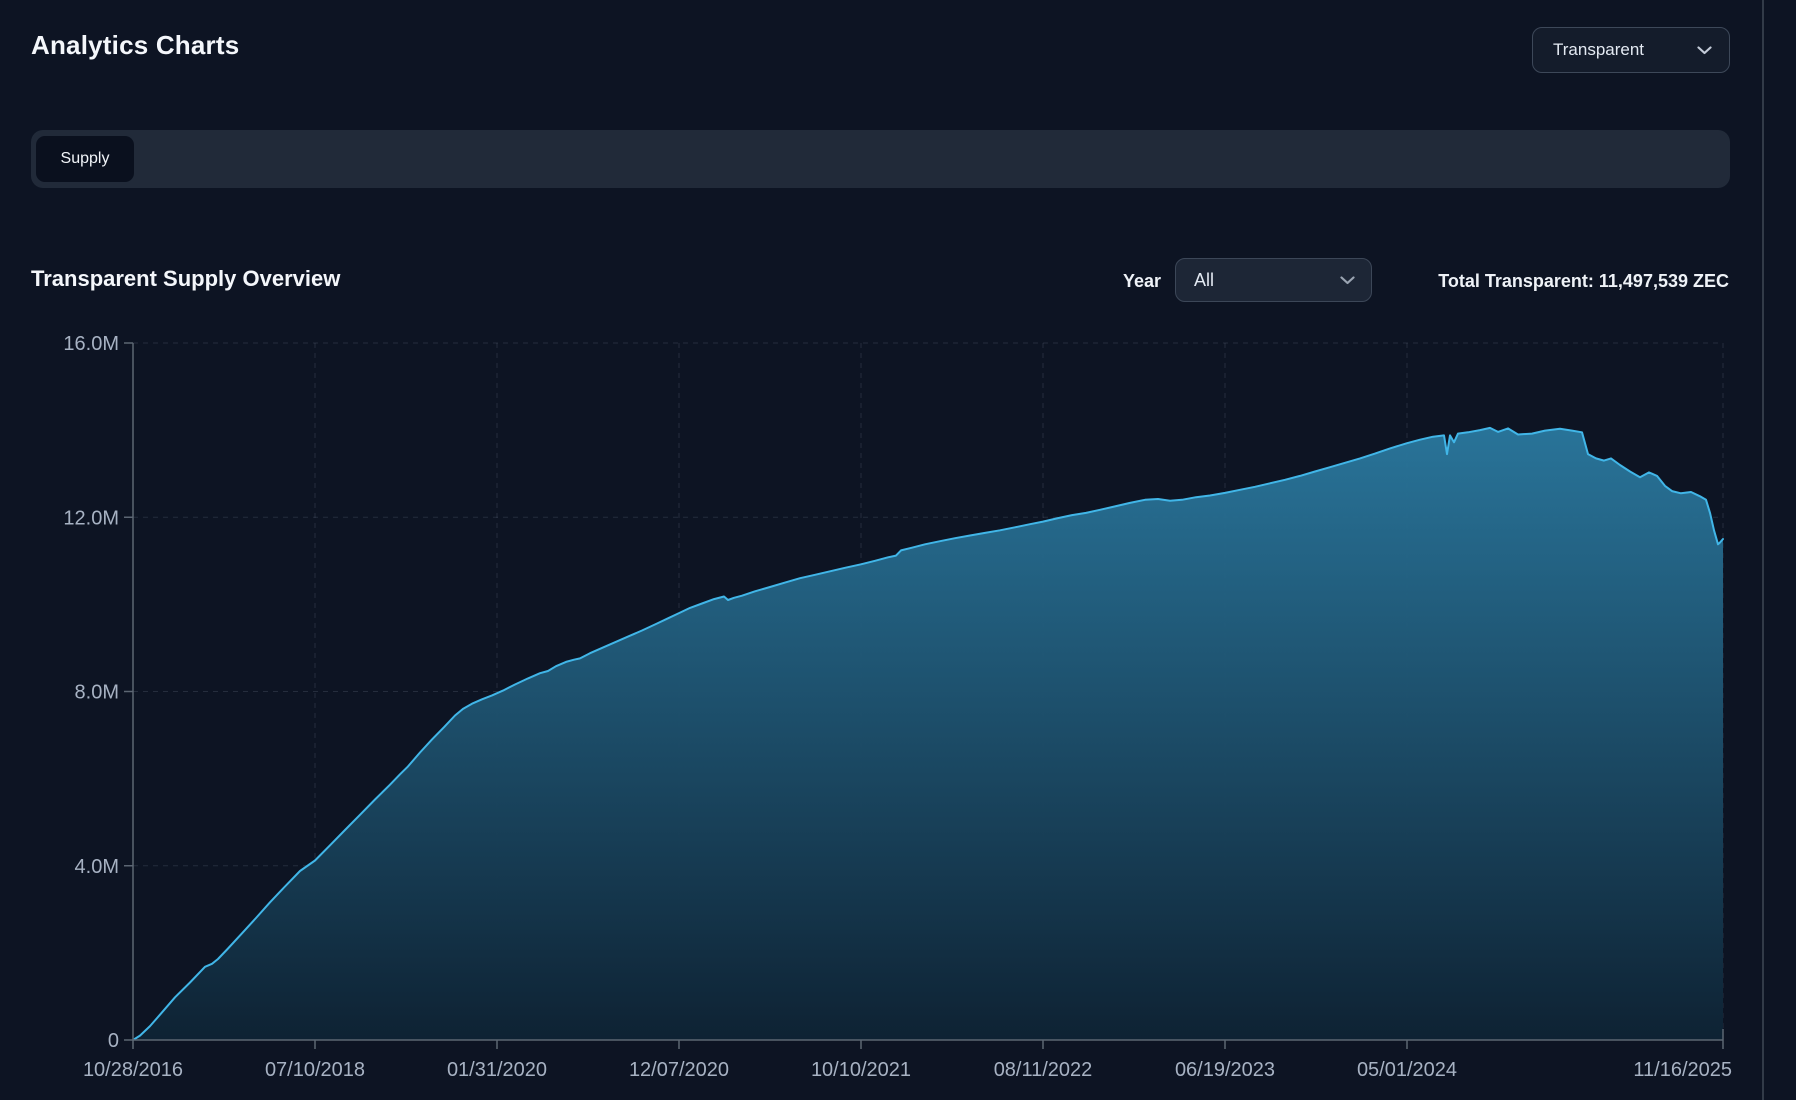 Image resolution: width=1796 pixels, height=1100 pixels. Describe the element at coordinates (1043, 1070) in the screenshot. I see `svg-text: 08/11/2022` at that location.